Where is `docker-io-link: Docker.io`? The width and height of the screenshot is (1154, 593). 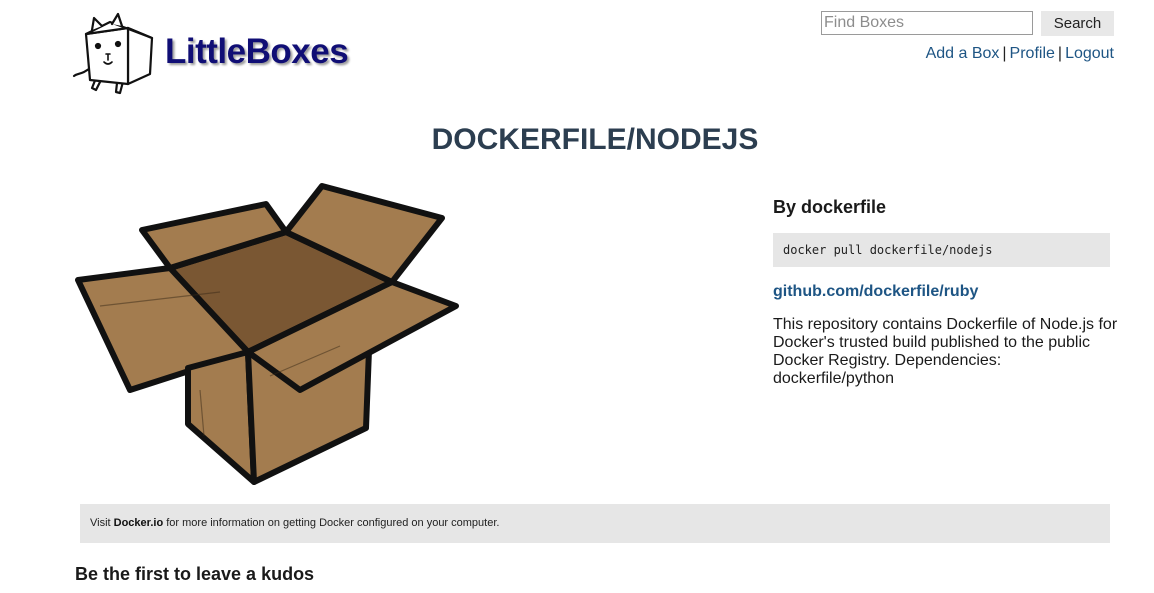
docker-io-link: Docker.io is located at coordinates (139, 523).